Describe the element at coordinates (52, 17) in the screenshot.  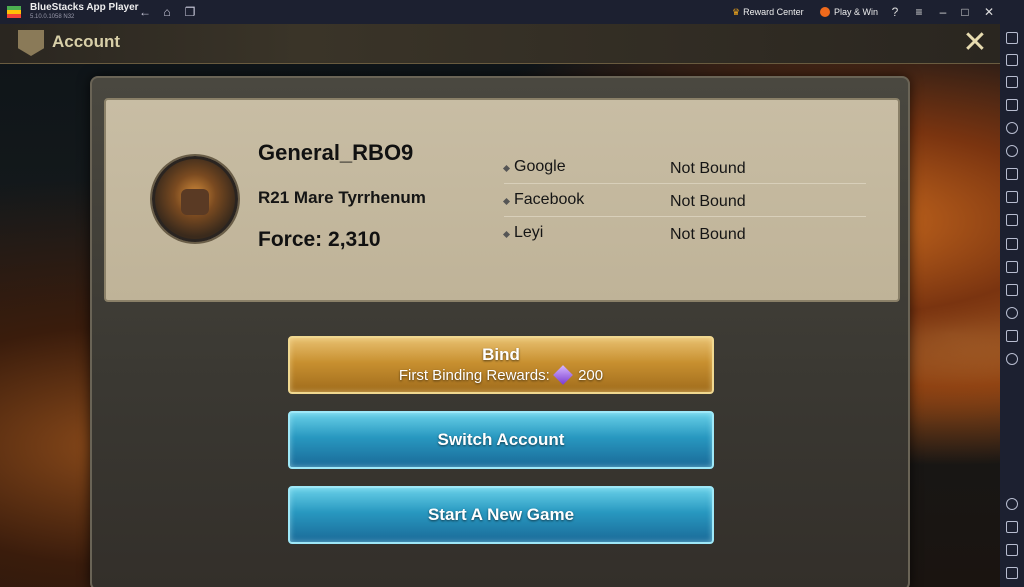
I see `app-version: 5.10.0.1058 N32` at that location.